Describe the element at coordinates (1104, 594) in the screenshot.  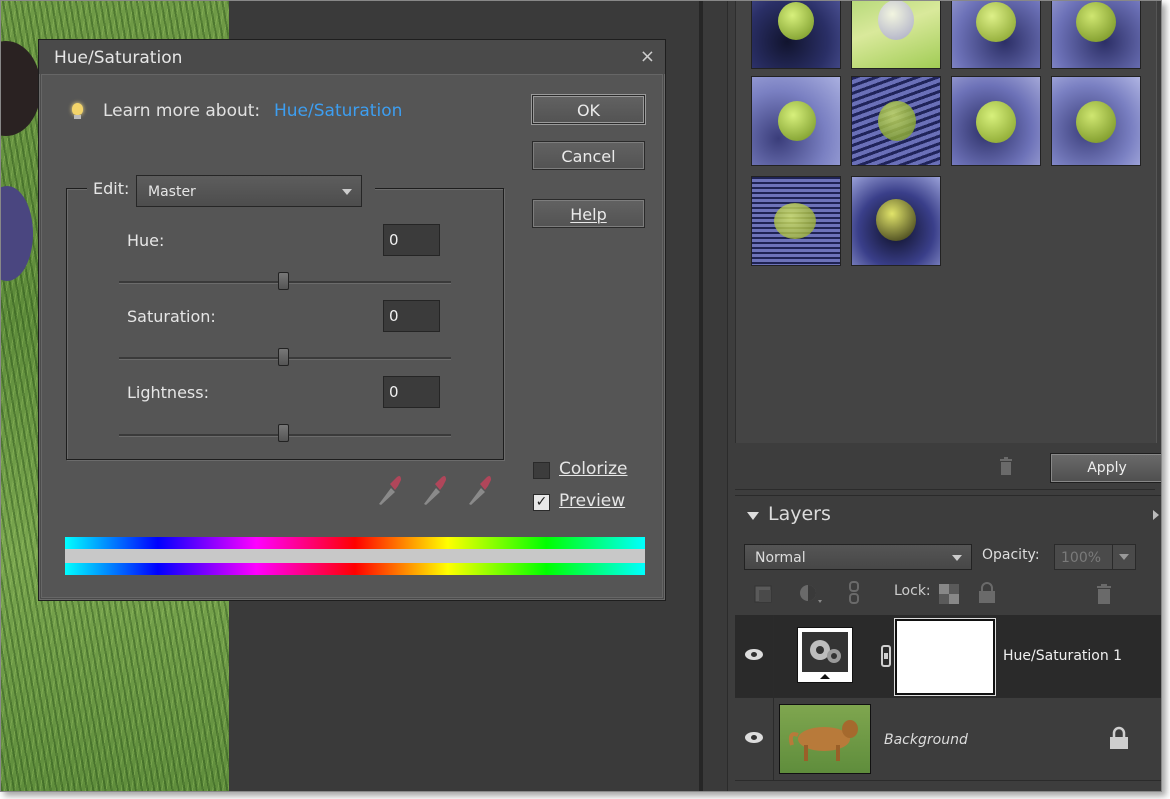
I see `delete-layer-icon` at that location.